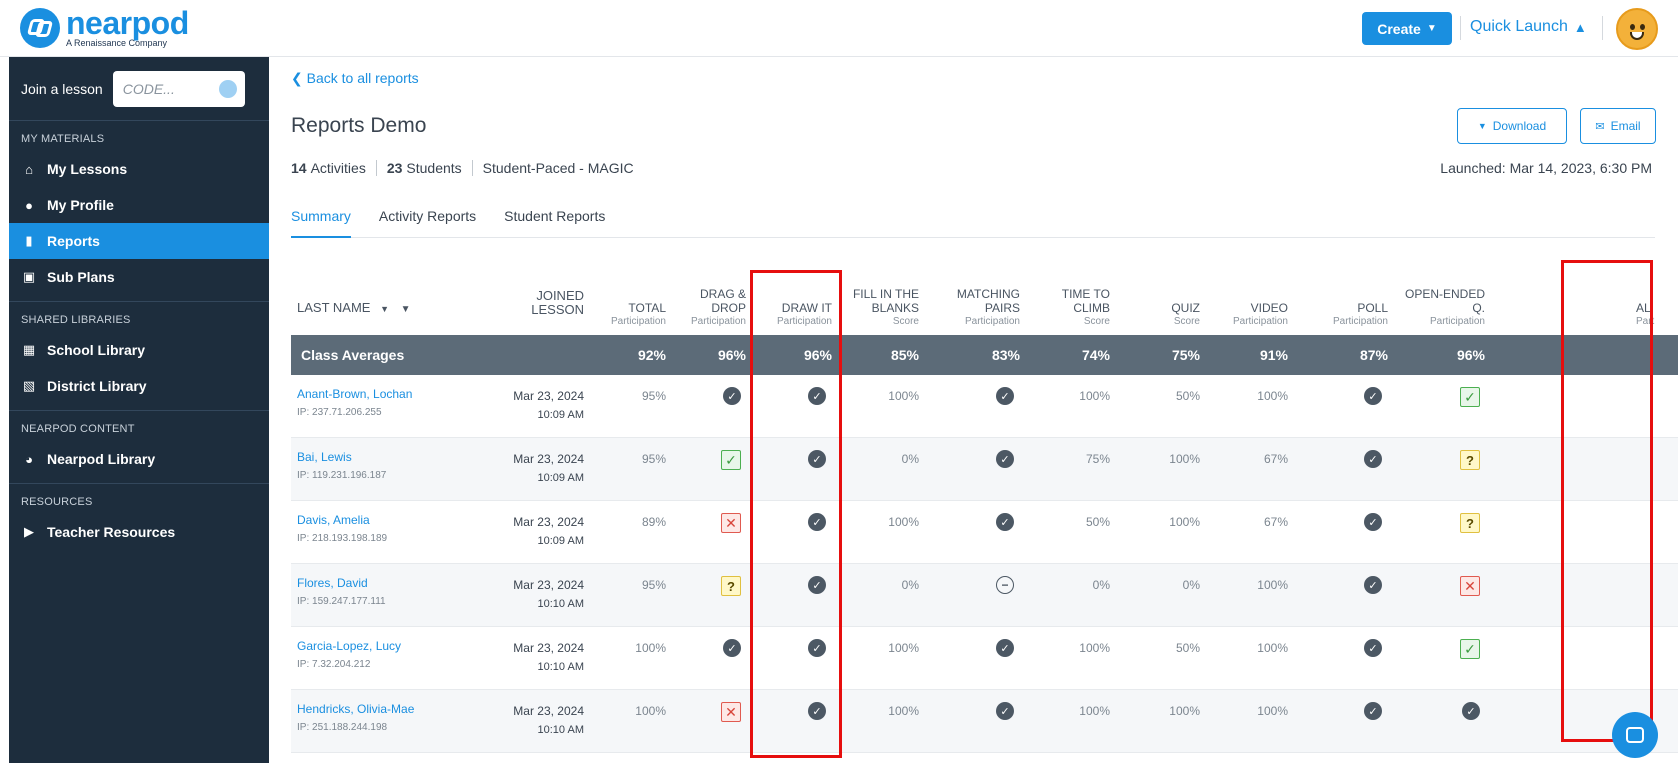  What do you see at coordinates (434, 168) in the screenshot?
I see `students-label: Students` at bounding box center [434, 168].